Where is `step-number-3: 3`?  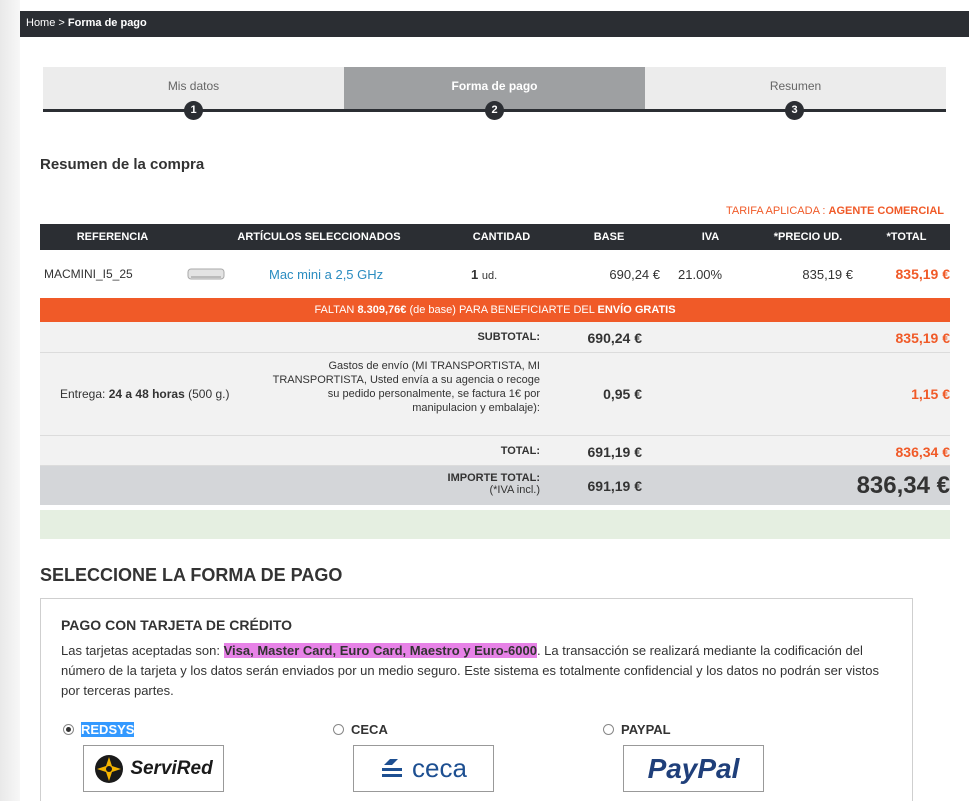 step-number-3: 3 is located at coordinates (794, 110).